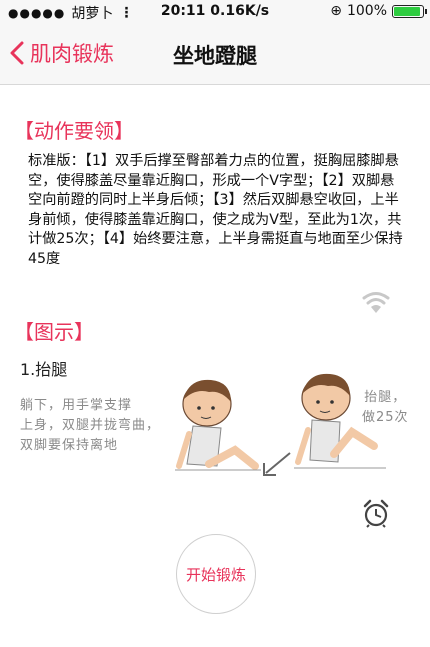 The image size is (430, 647). I want to click on section-title-points: 【动作要领】, so click(74, 131).